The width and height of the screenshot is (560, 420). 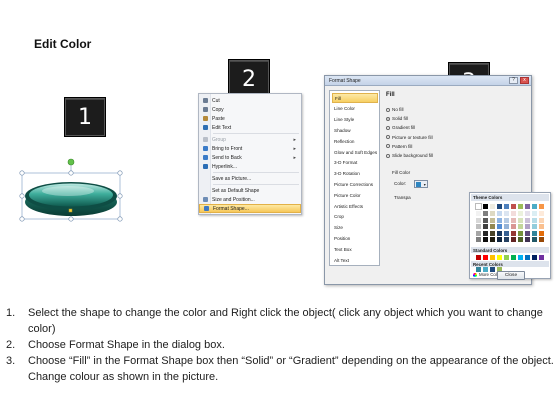 What do you see at coordinates (355, 249) in the screenshot?
I see `category-text-box: Text Box` at bounding box center [355, 249].